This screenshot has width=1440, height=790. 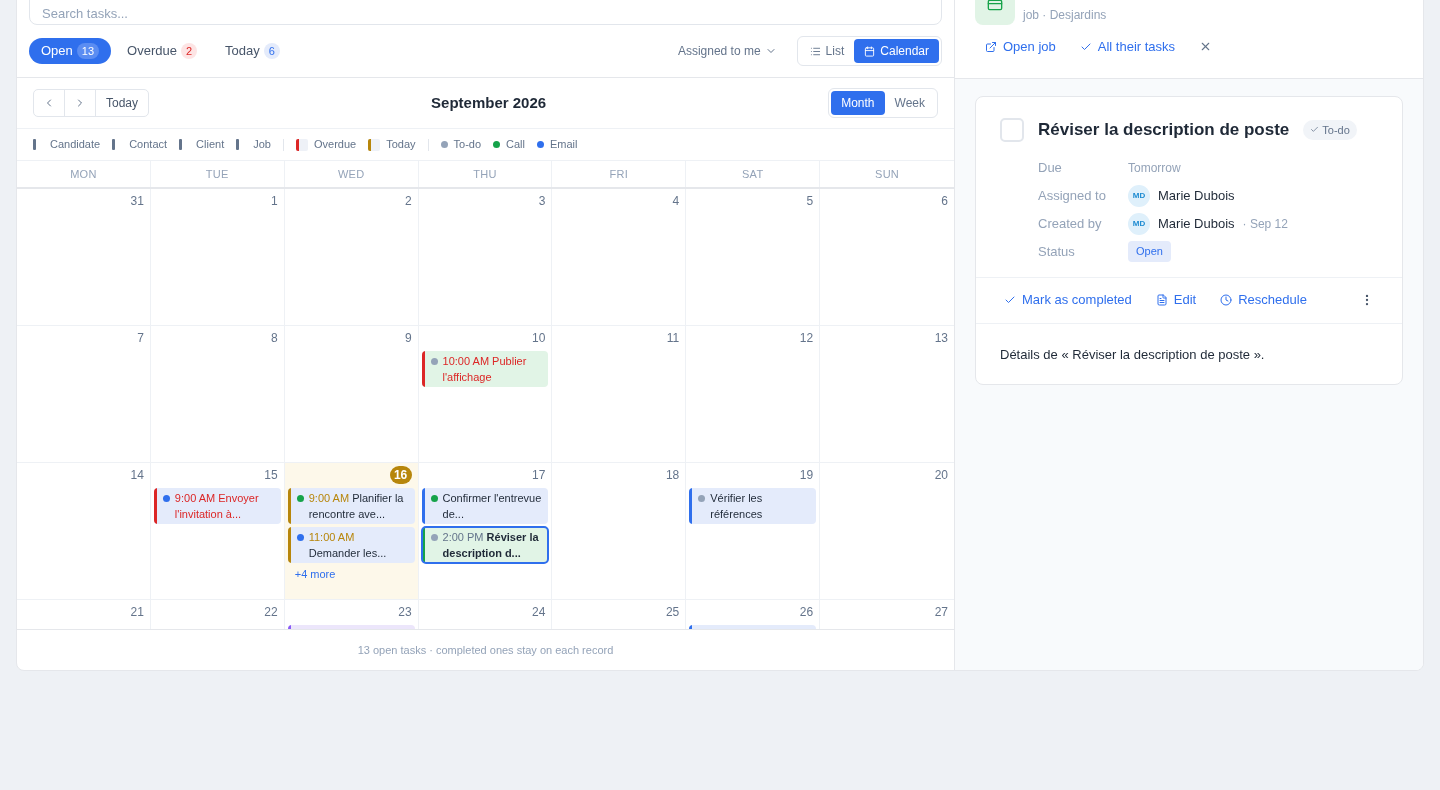 What do you see at coordinates (1176, 300) in the screenshot?
I see `task-action: Edit` at bounding box center [1176, 300].